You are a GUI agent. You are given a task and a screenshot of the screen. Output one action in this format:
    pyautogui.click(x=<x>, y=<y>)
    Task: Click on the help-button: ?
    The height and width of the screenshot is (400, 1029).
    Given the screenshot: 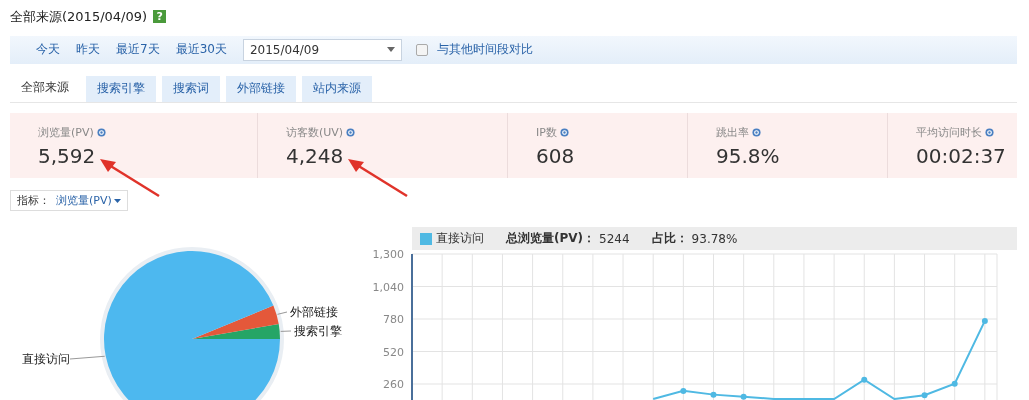 What is the action you would take?
    pyautogui.click(x=160, y=17)
    